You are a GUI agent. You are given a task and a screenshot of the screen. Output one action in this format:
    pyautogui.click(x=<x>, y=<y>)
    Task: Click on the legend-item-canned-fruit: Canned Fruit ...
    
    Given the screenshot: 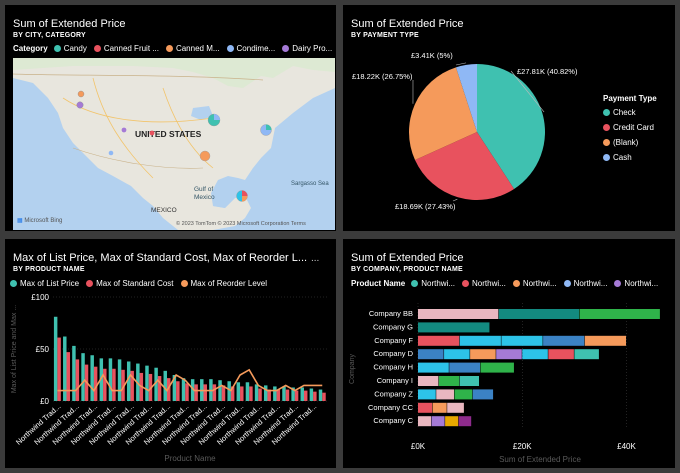 What is the action you would take?
    pyautogui.click(x=126, y=48)
    